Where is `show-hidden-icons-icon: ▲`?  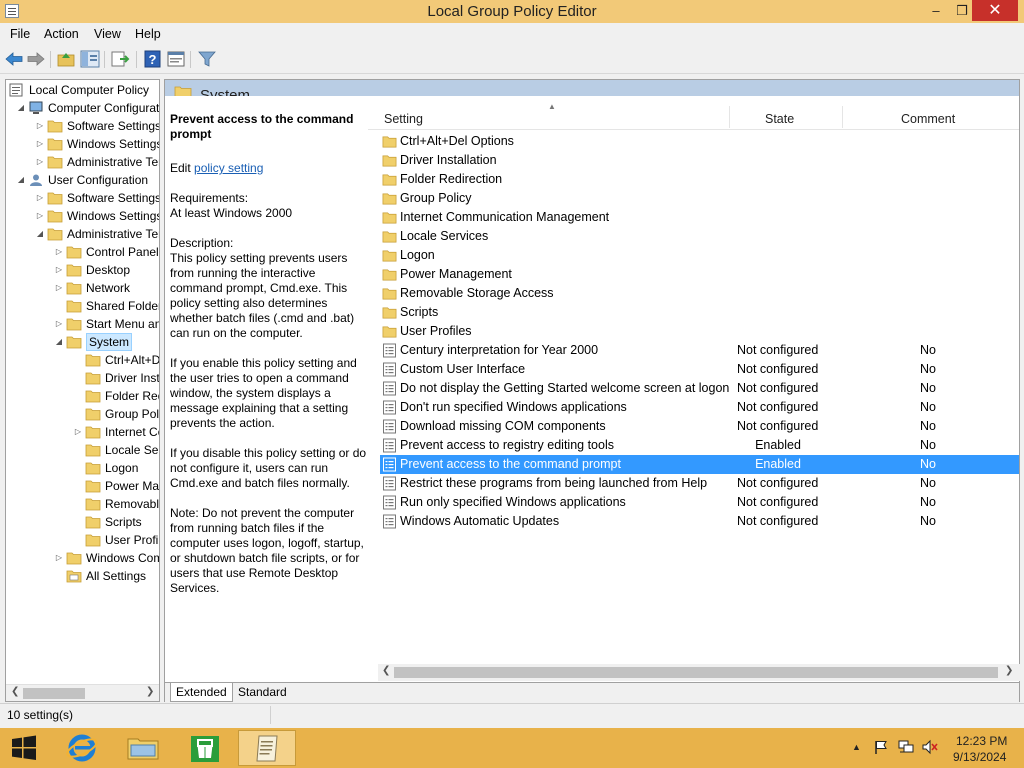 show-hidden-icons-icon: ▲ is located at coordinates (856, 747).